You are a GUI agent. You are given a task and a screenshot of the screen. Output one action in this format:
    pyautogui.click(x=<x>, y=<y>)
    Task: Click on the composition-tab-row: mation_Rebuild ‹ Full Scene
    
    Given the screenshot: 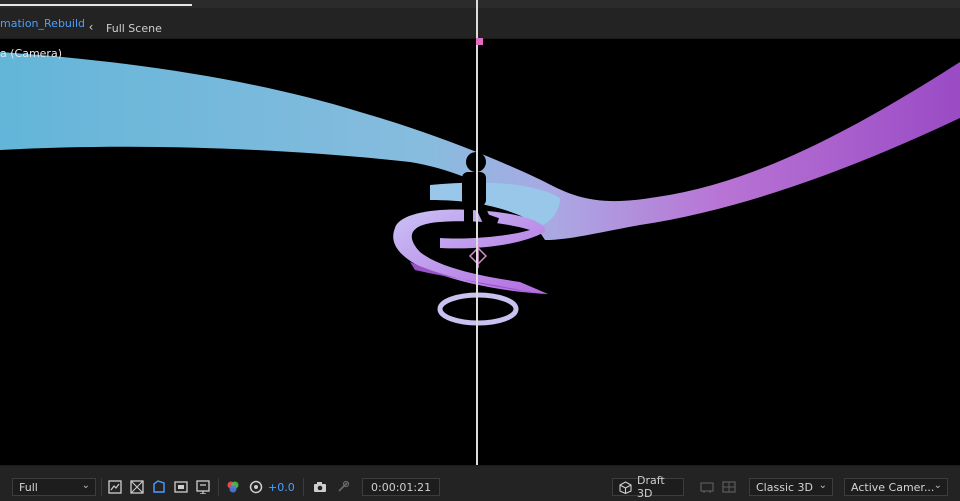 What is the action you would take?
    pyautogui.click(x=480, y=23)
    